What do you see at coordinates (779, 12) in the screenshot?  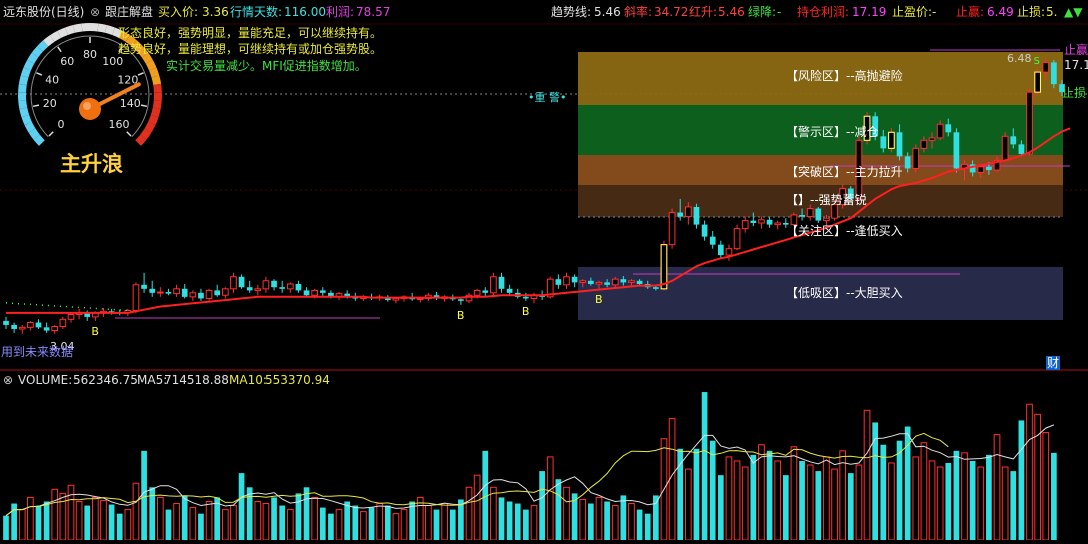 I see `green-value: -` at bounding box center [779, 12].